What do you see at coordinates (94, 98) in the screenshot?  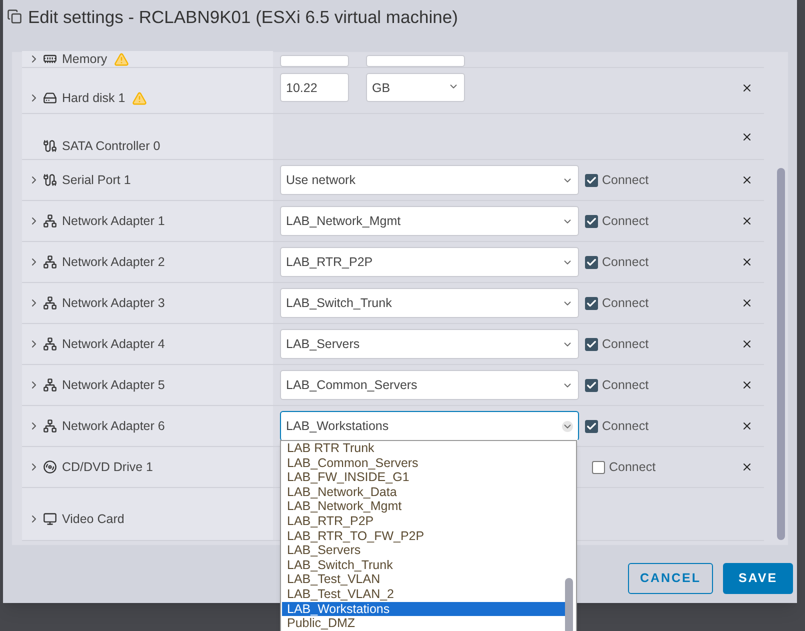 I see `device-label: Hard disk 1` at bounding box center [94, 98].